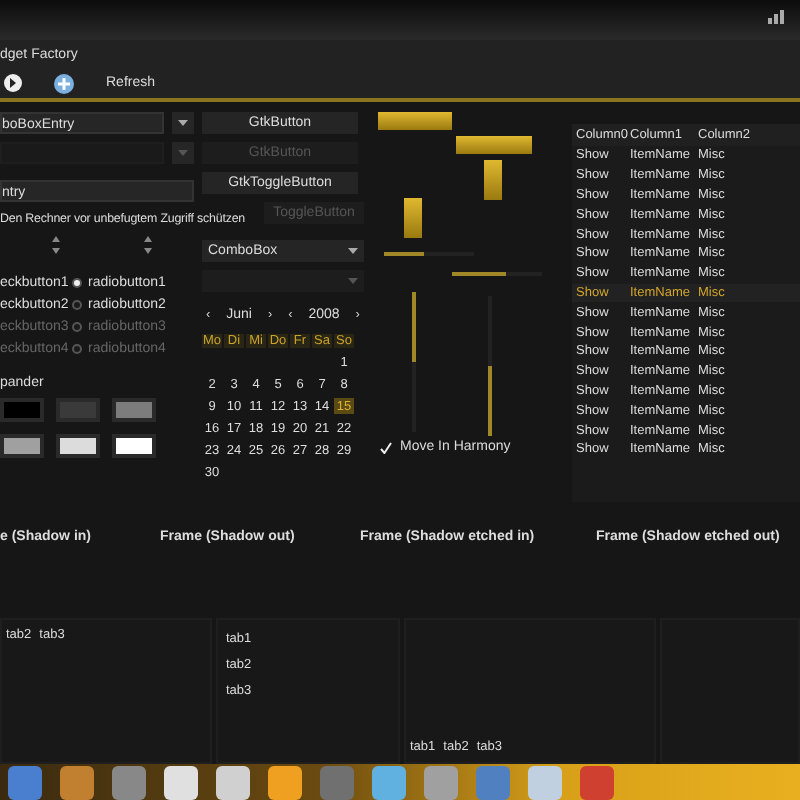 This screenshot has height=800, width=800. I want to click on dropdown-button, so click(183, 123).